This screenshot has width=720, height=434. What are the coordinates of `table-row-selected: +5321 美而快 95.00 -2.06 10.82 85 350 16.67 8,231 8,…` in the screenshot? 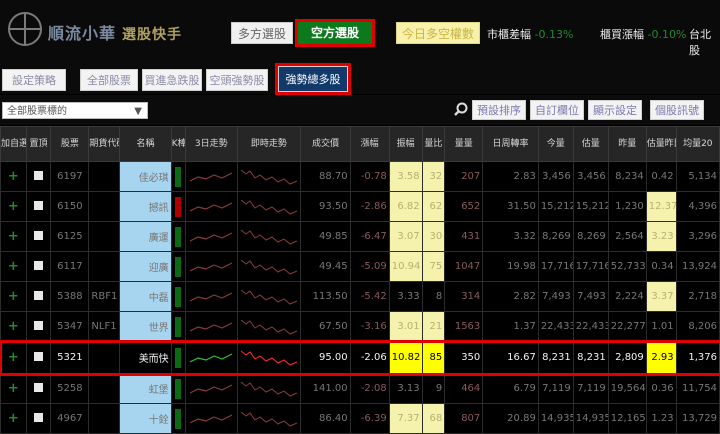 It's located at (360, 357).